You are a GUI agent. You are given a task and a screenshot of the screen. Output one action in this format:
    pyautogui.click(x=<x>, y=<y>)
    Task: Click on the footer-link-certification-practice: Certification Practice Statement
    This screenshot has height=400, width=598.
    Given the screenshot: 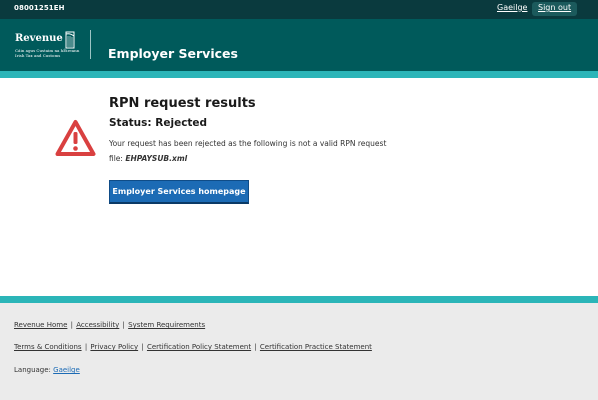 What is the action you would take?
    pyautogui.click(x=316, y=347)
    